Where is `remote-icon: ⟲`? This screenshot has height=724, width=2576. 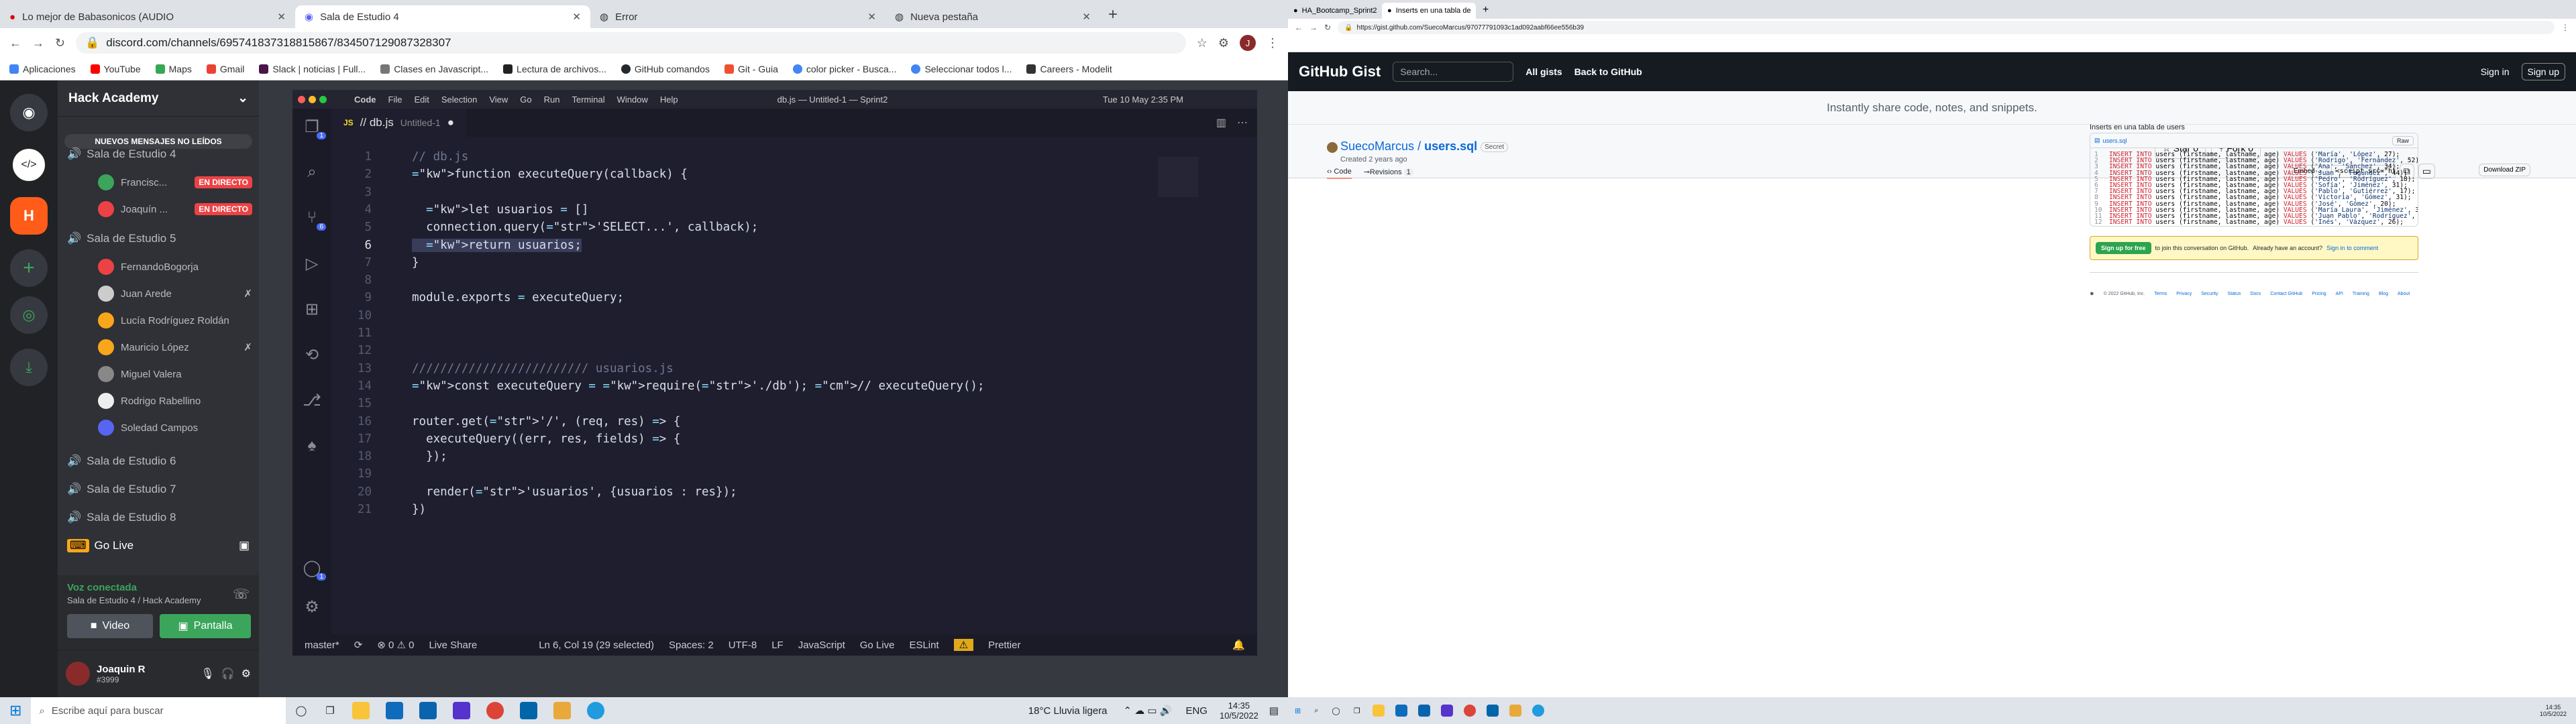
remote-icon: ⟲ is located at coordinates (312, 355).